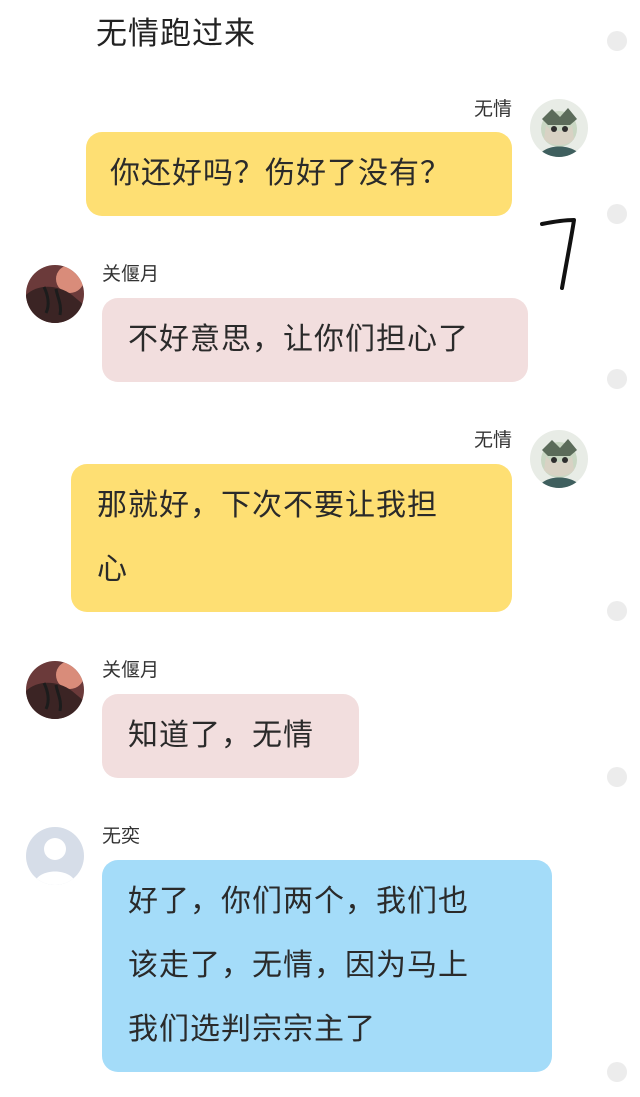 The image size is (640, 1097). Describe the element at coordinates (558, 254) in the screenshot. I see `handwritten-seven-mark` at that location.